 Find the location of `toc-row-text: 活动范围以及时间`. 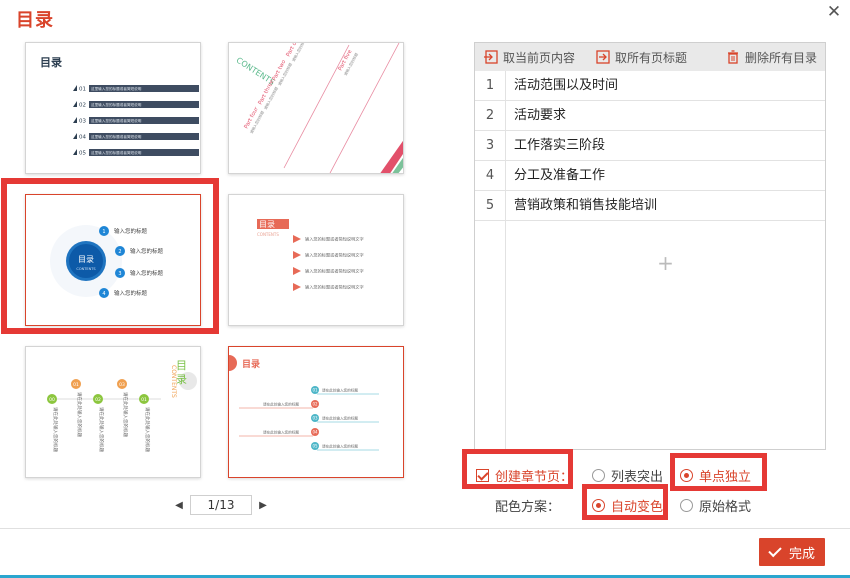

toc-row-text: 活动范围以及时间 is located at coordinates (665, 85).